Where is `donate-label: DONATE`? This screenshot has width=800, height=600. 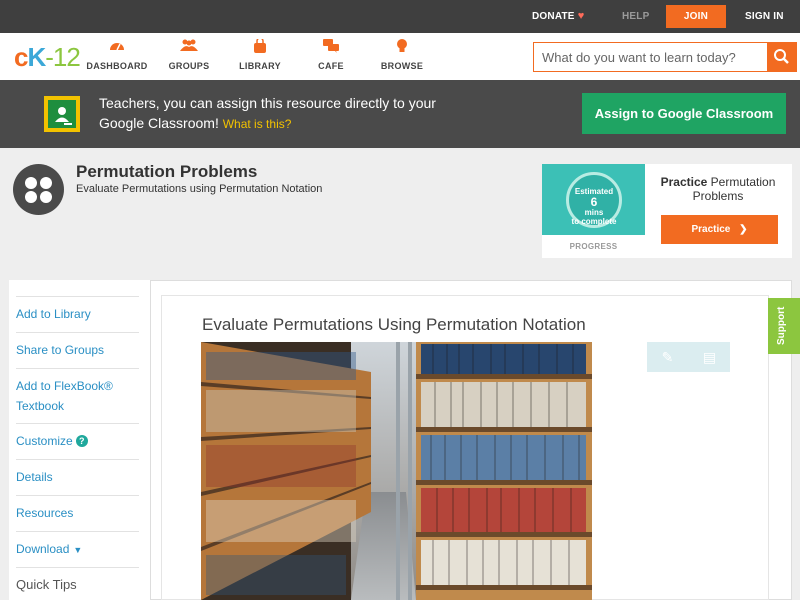
donate-label: DONATE is located at coordinates (553, 16).